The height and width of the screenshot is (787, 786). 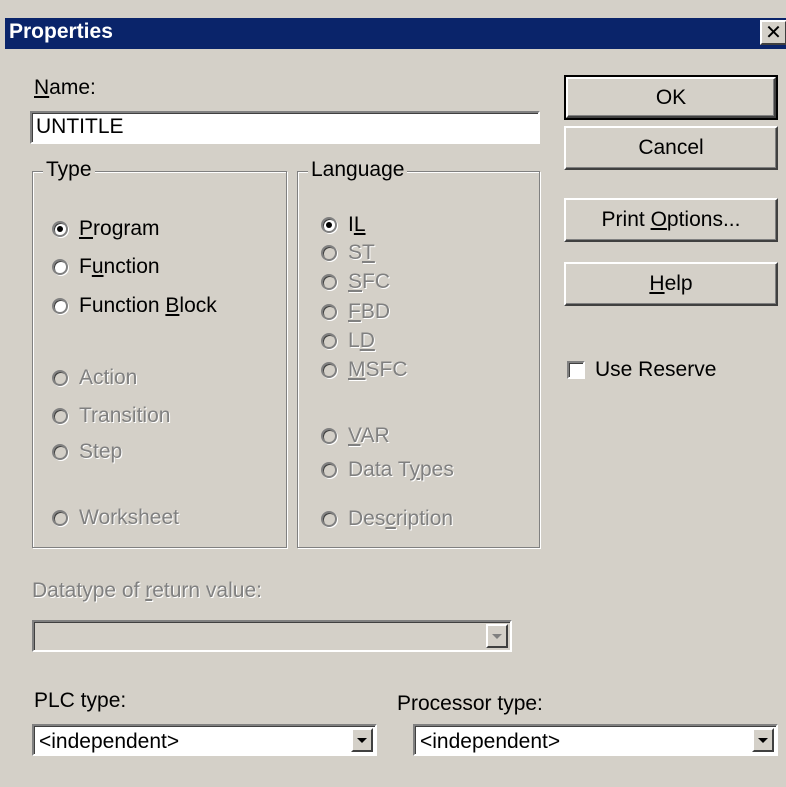 What do you see at coordinates (595, 740) in the screenshot?
I see `processor-type-select: <independent>` at bounding box center [595, 740].